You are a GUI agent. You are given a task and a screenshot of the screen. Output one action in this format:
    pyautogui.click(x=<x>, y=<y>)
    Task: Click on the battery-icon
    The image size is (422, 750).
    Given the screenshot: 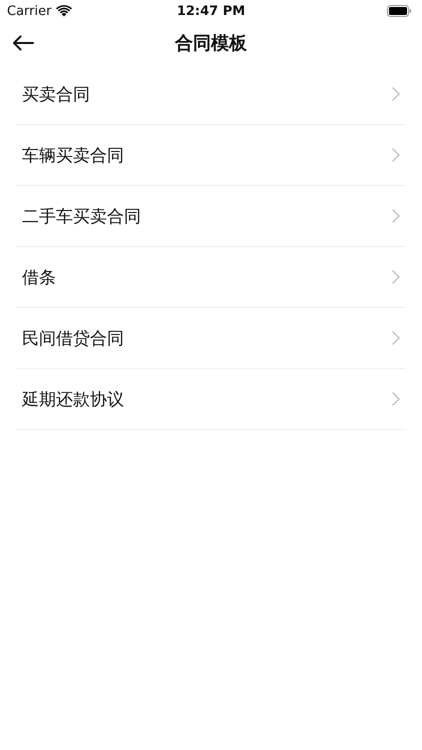 What is the action you would take?
    pyautogui.click(x=399, y=11)
    